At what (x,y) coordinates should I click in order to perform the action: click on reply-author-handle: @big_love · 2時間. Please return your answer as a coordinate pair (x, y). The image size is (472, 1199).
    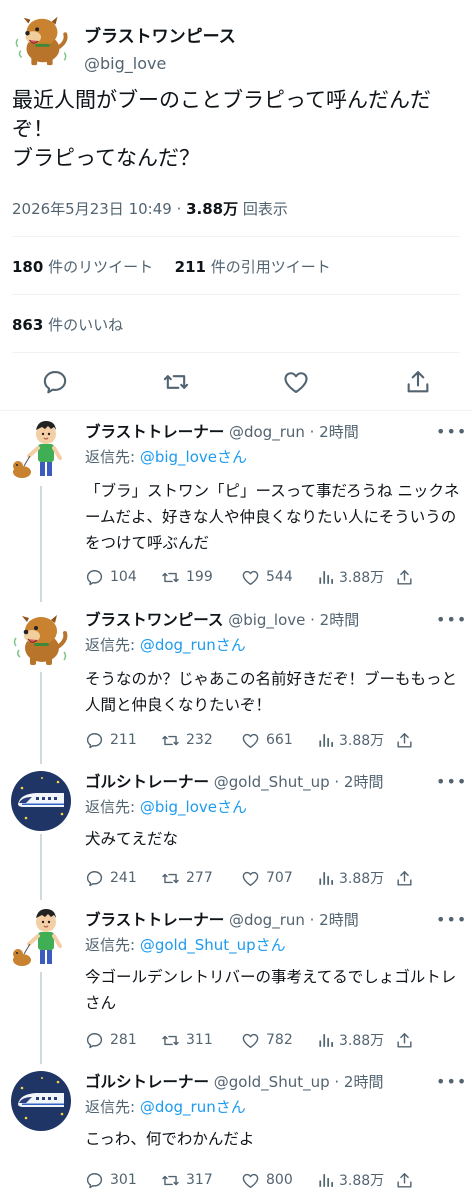
    Looking at the image, I should click on (291, 620).